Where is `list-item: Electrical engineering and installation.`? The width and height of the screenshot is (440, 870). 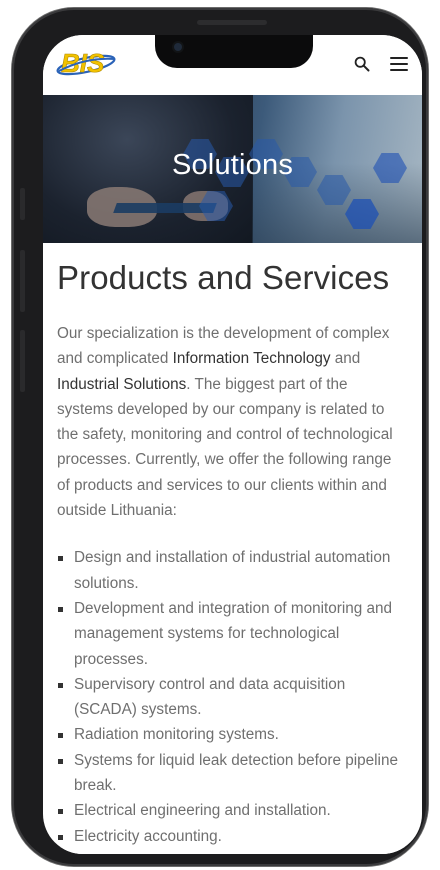
list-item: Electrical engineering and installation. is located at coordinates (232, 810).